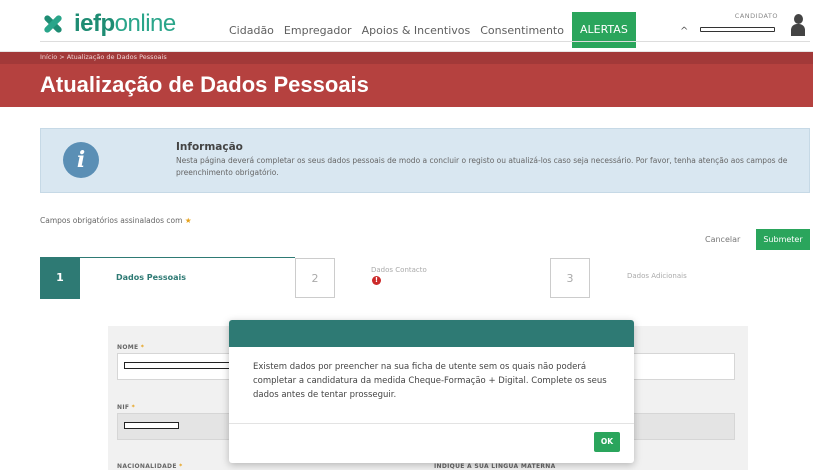 Image resolution: width=813 pixels, height=470 pixels. I want to click on nav-alertas: ALERTAS, so click(603, 30).